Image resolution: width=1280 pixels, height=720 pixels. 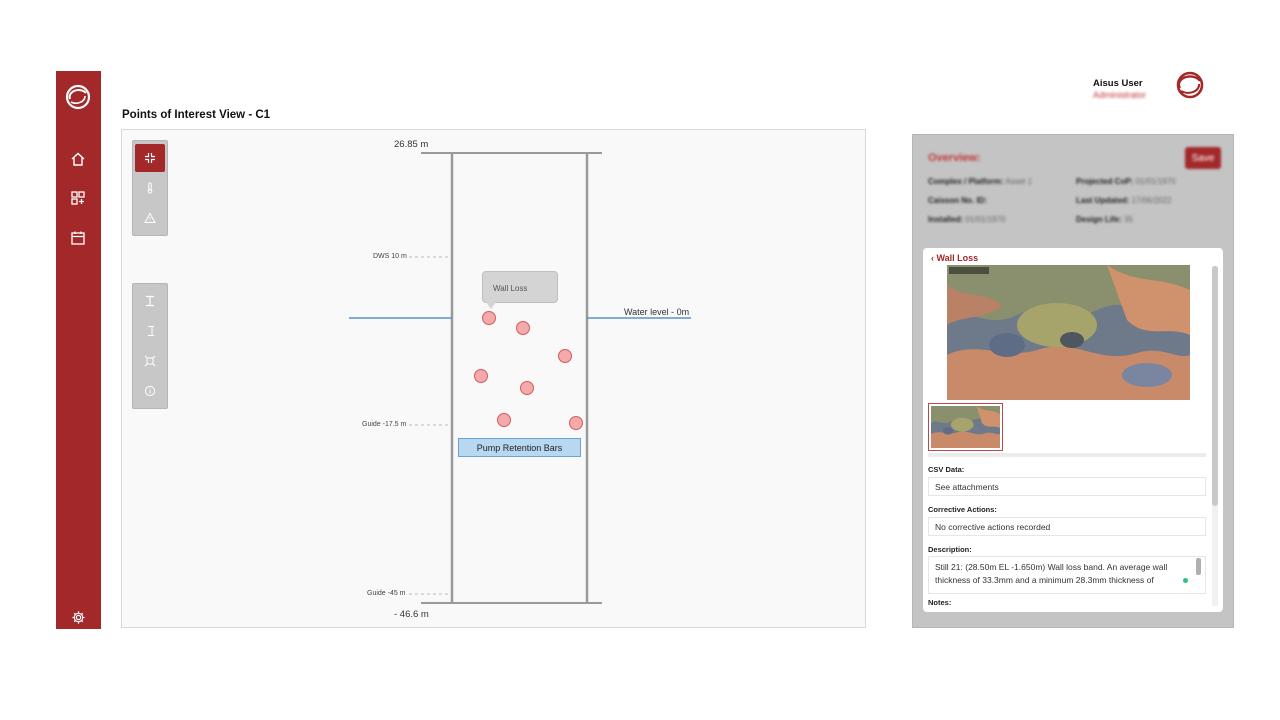 What do you see at coordinates (958, 200) in the screenshot?
I see `overview-field: Caisson No. ID:` at bounding box center [958, 200].